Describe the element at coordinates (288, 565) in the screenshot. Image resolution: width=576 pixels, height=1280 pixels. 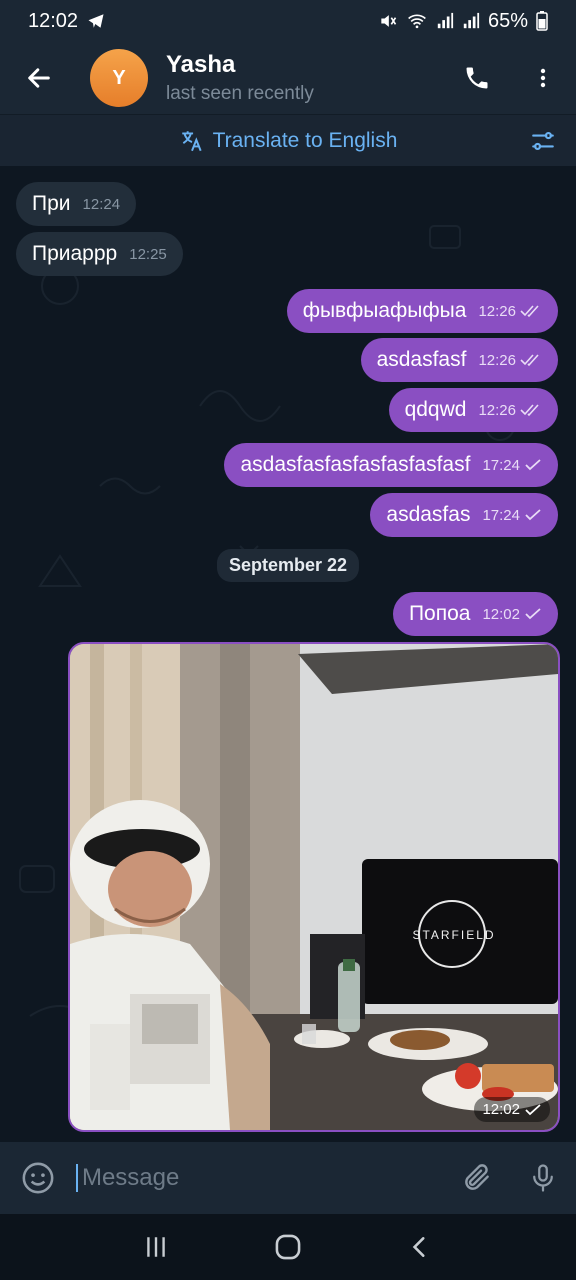
I see `date-separator: September 22` at that location.